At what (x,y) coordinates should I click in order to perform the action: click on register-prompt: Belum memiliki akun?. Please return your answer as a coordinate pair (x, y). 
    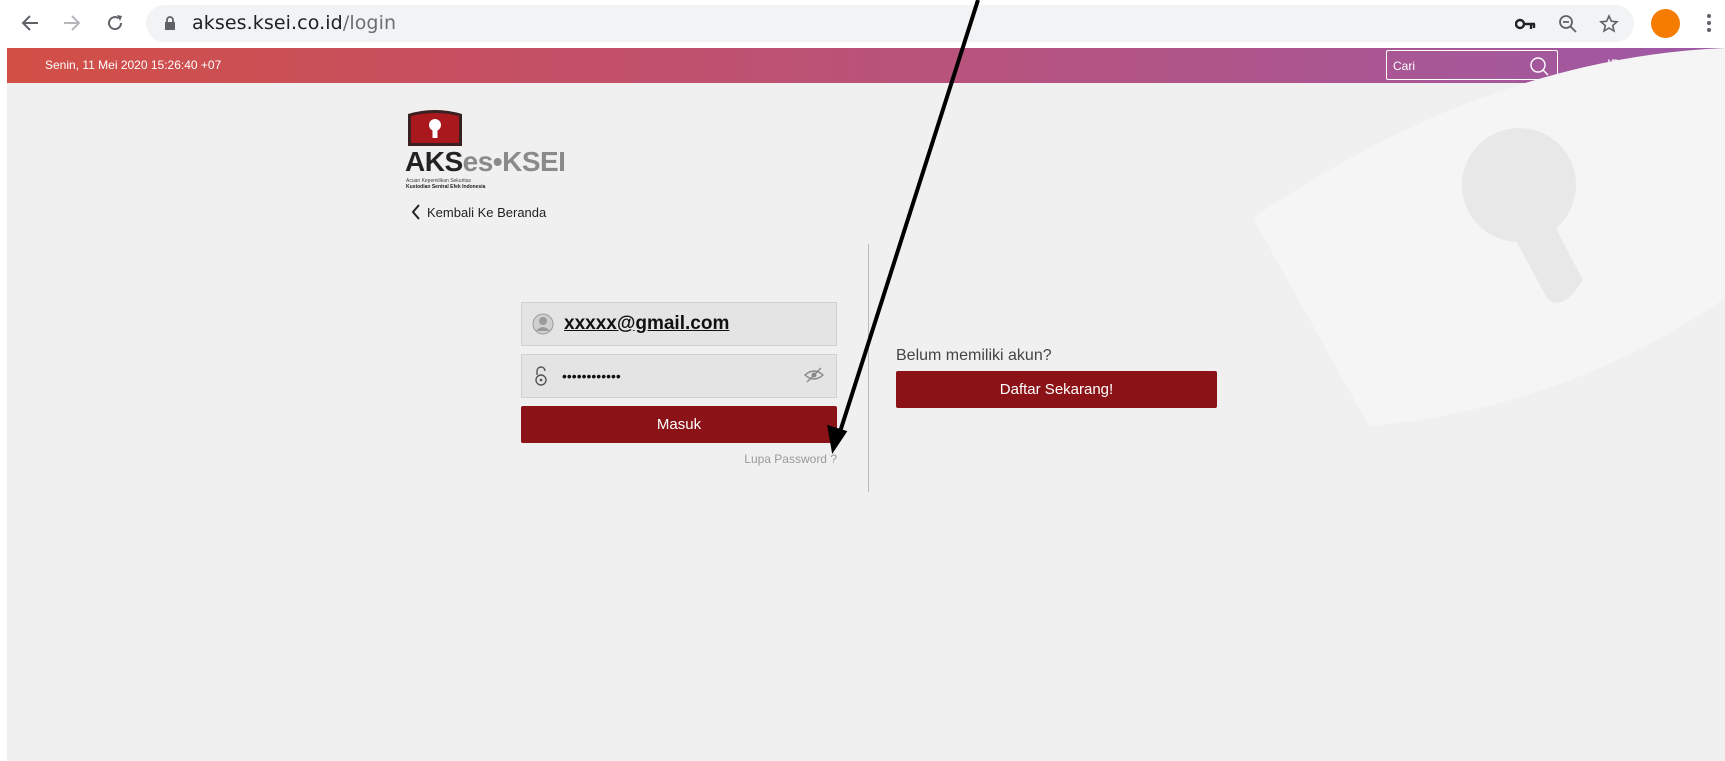
    Looking at the image, I should click on (974, 355).